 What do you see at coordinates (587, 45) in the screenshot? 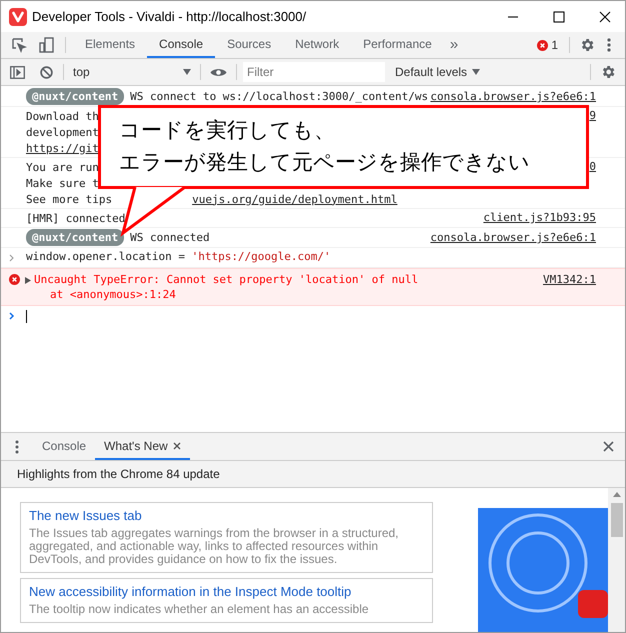
I see `settings-icon` at bounding box center [587, 45].